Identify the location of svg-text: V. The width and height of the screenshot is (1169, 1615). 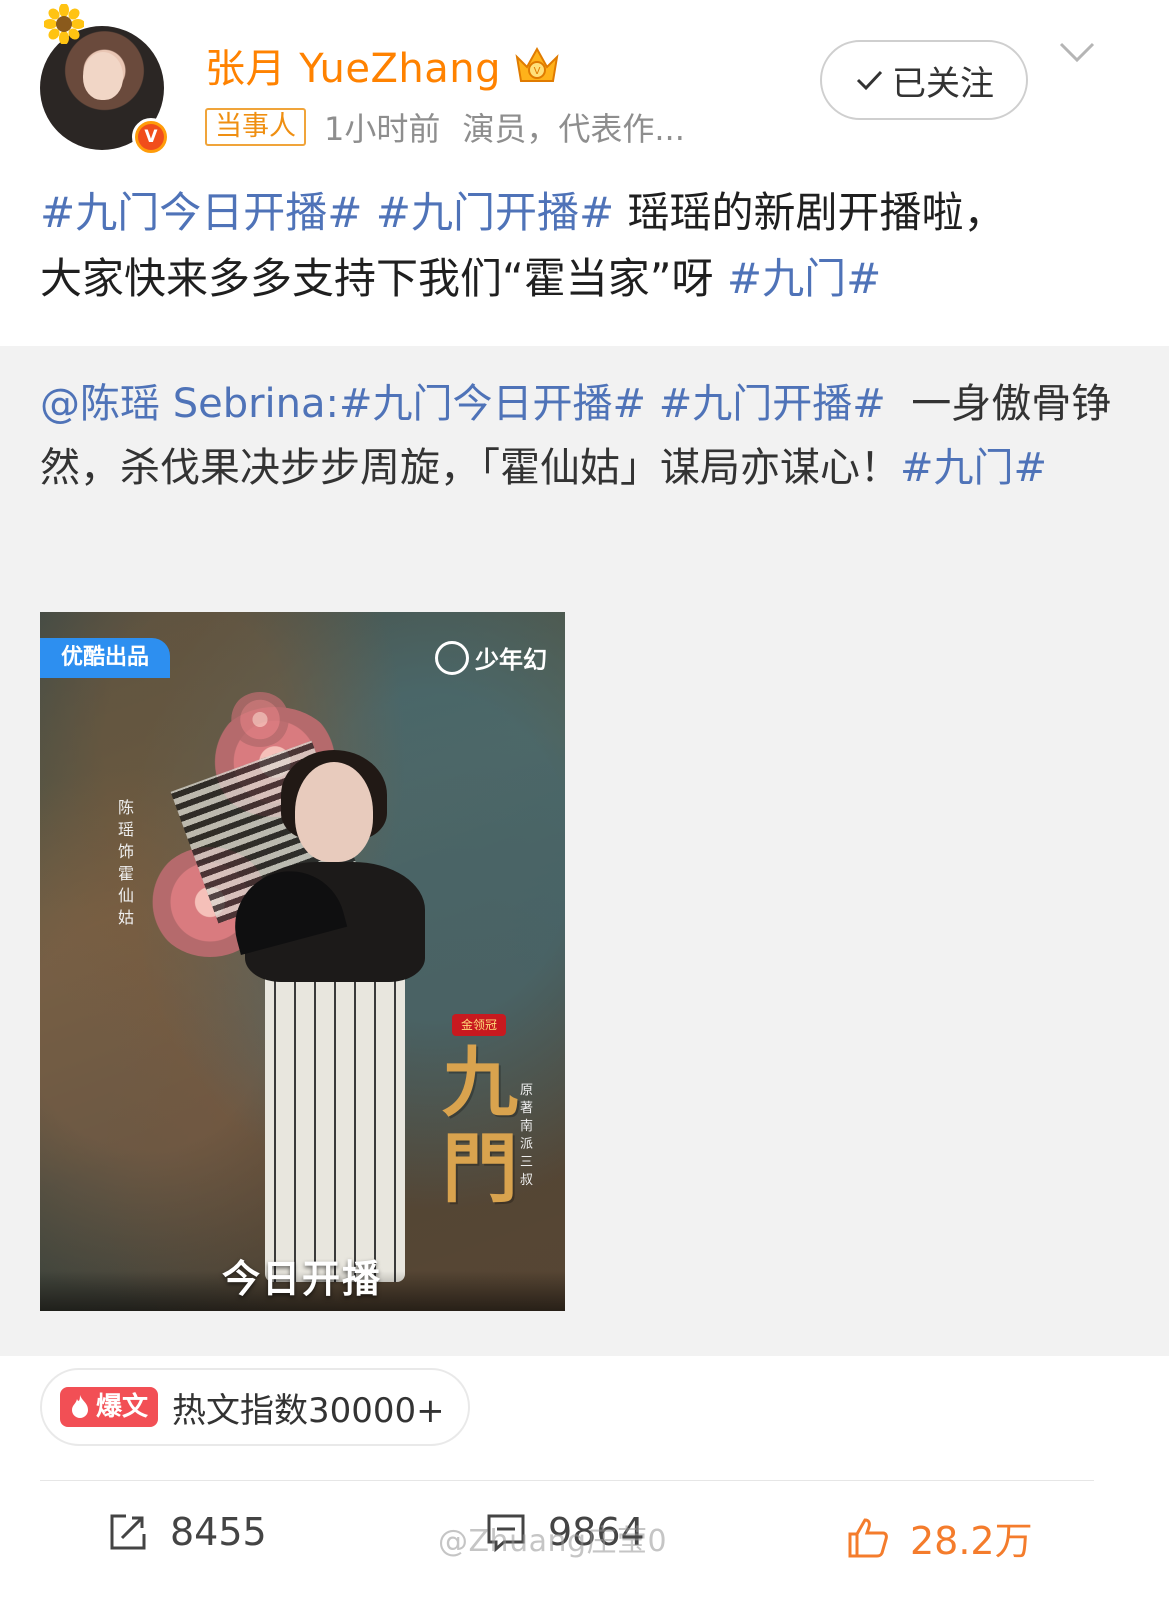
(537, 71).